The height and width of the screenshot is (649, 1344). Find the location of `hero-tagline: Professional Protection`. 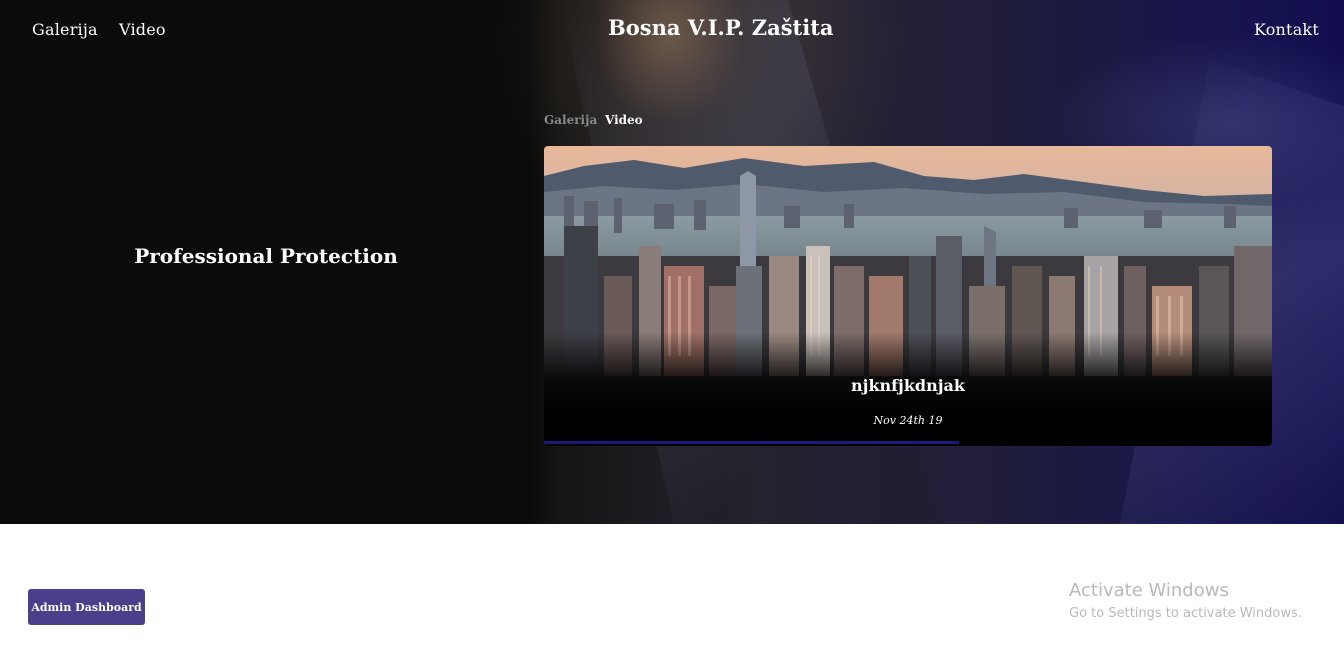

hero-tagline: Professional Protection is located at coordinates (266, 256).